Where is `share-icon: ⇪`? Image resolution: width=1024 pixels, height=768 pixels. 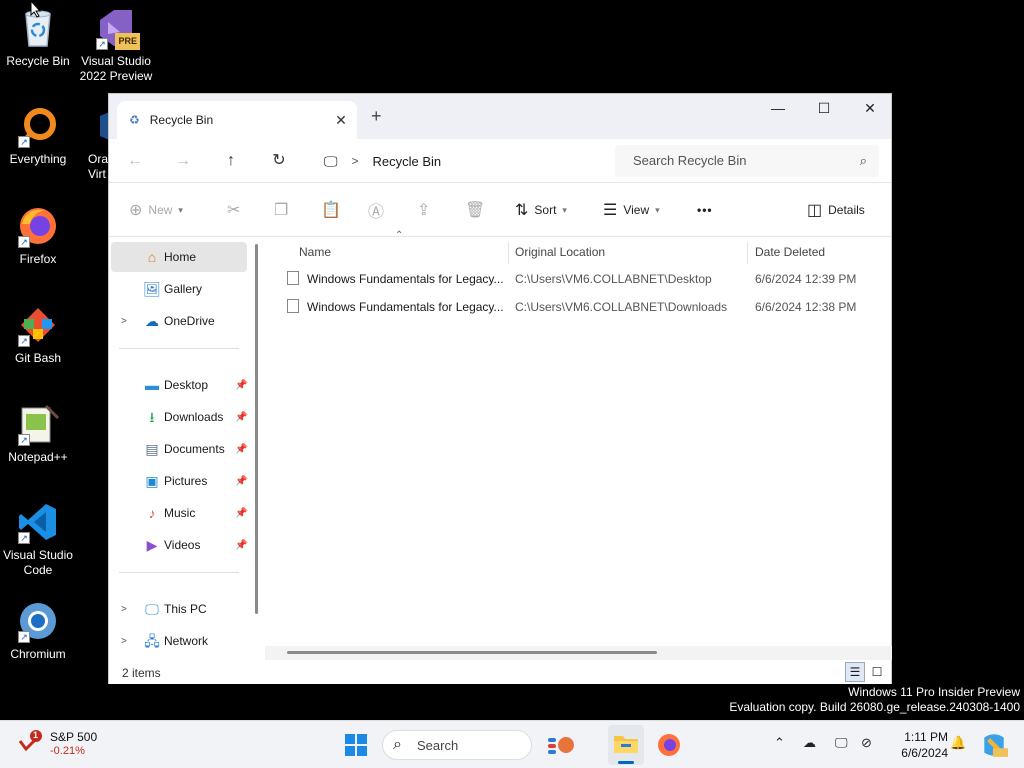 share-icon: ⇪ is located at coordinates (424, 210).